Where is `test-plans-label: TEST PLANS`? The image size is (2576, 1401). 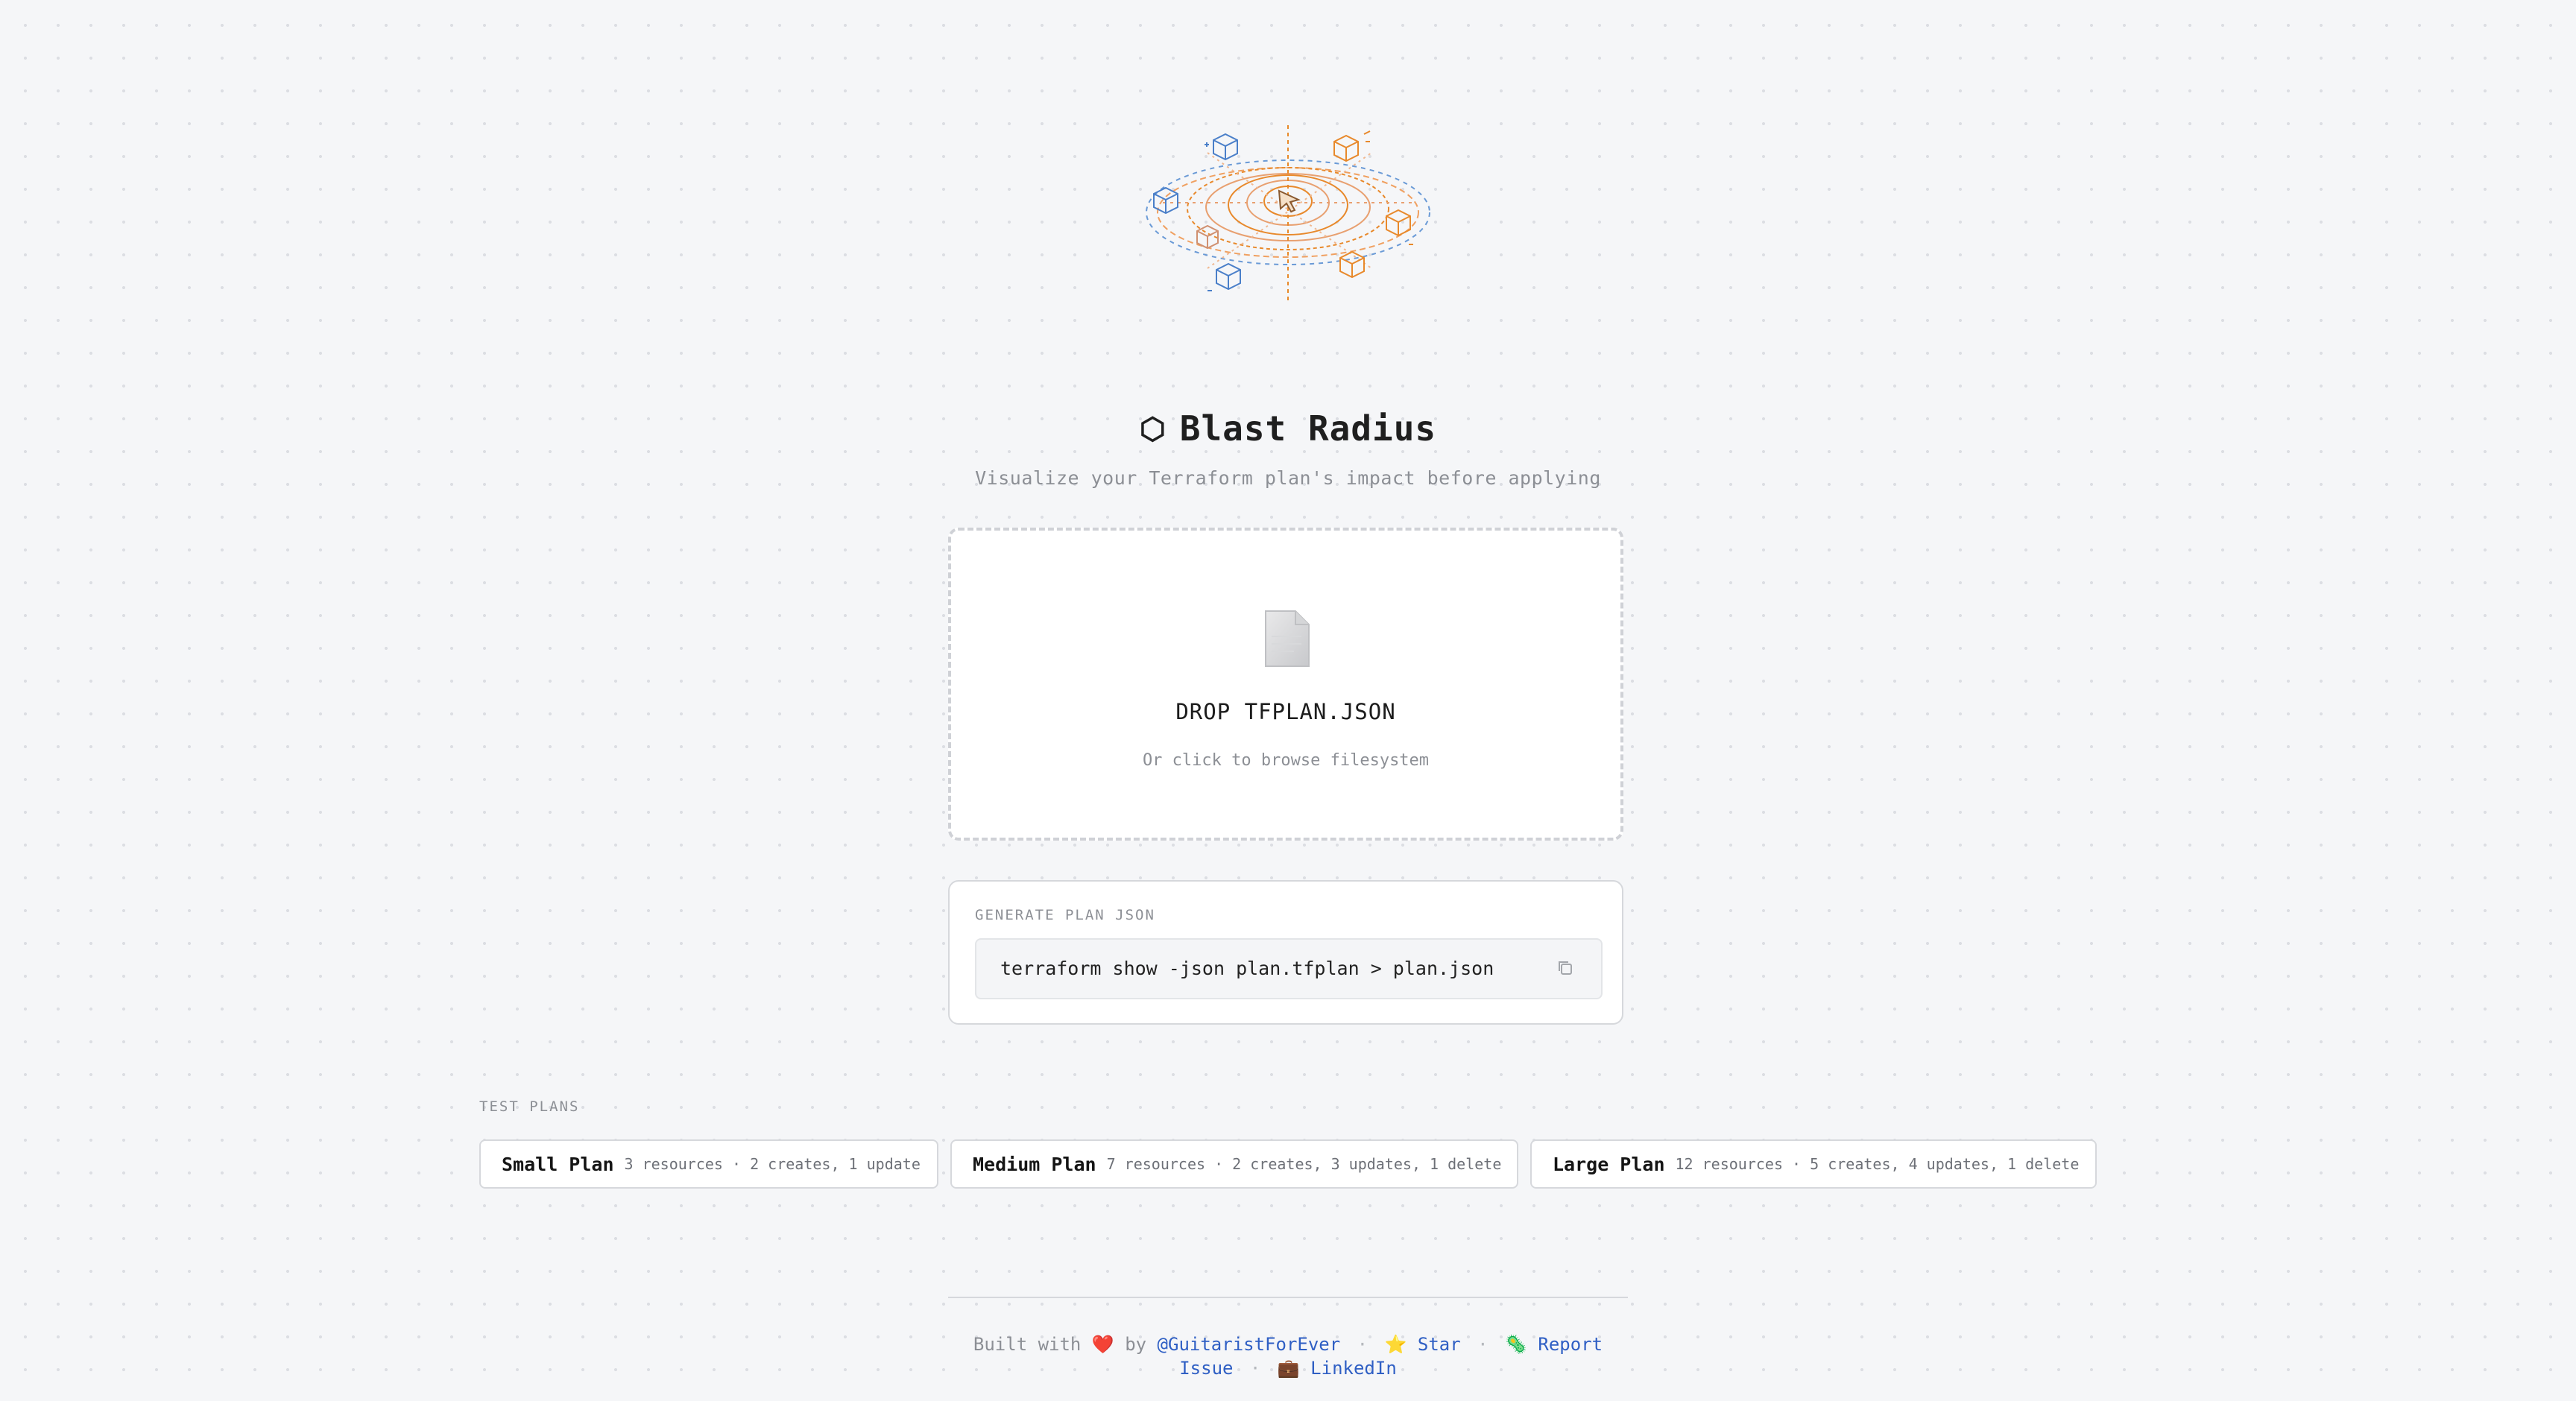 test-plans-label: TEST PLANS is located at coordinates (529, 1106).